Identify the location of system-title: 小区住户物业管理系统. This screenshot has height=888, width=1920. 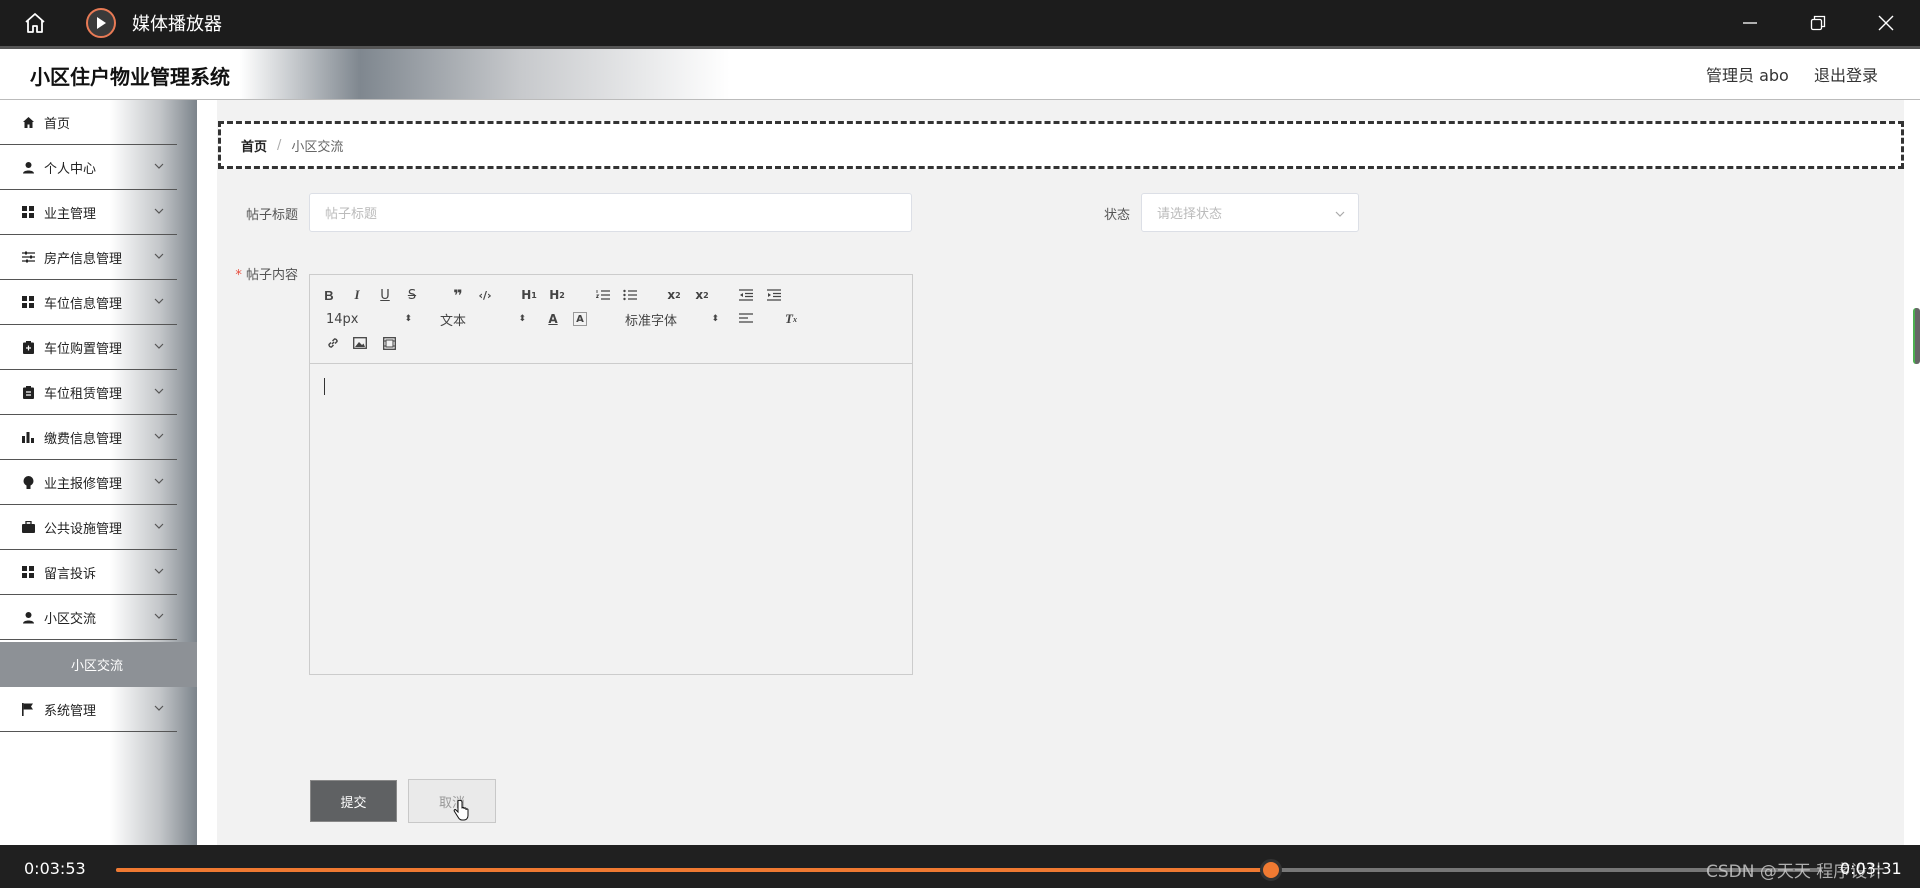
(130, 77).